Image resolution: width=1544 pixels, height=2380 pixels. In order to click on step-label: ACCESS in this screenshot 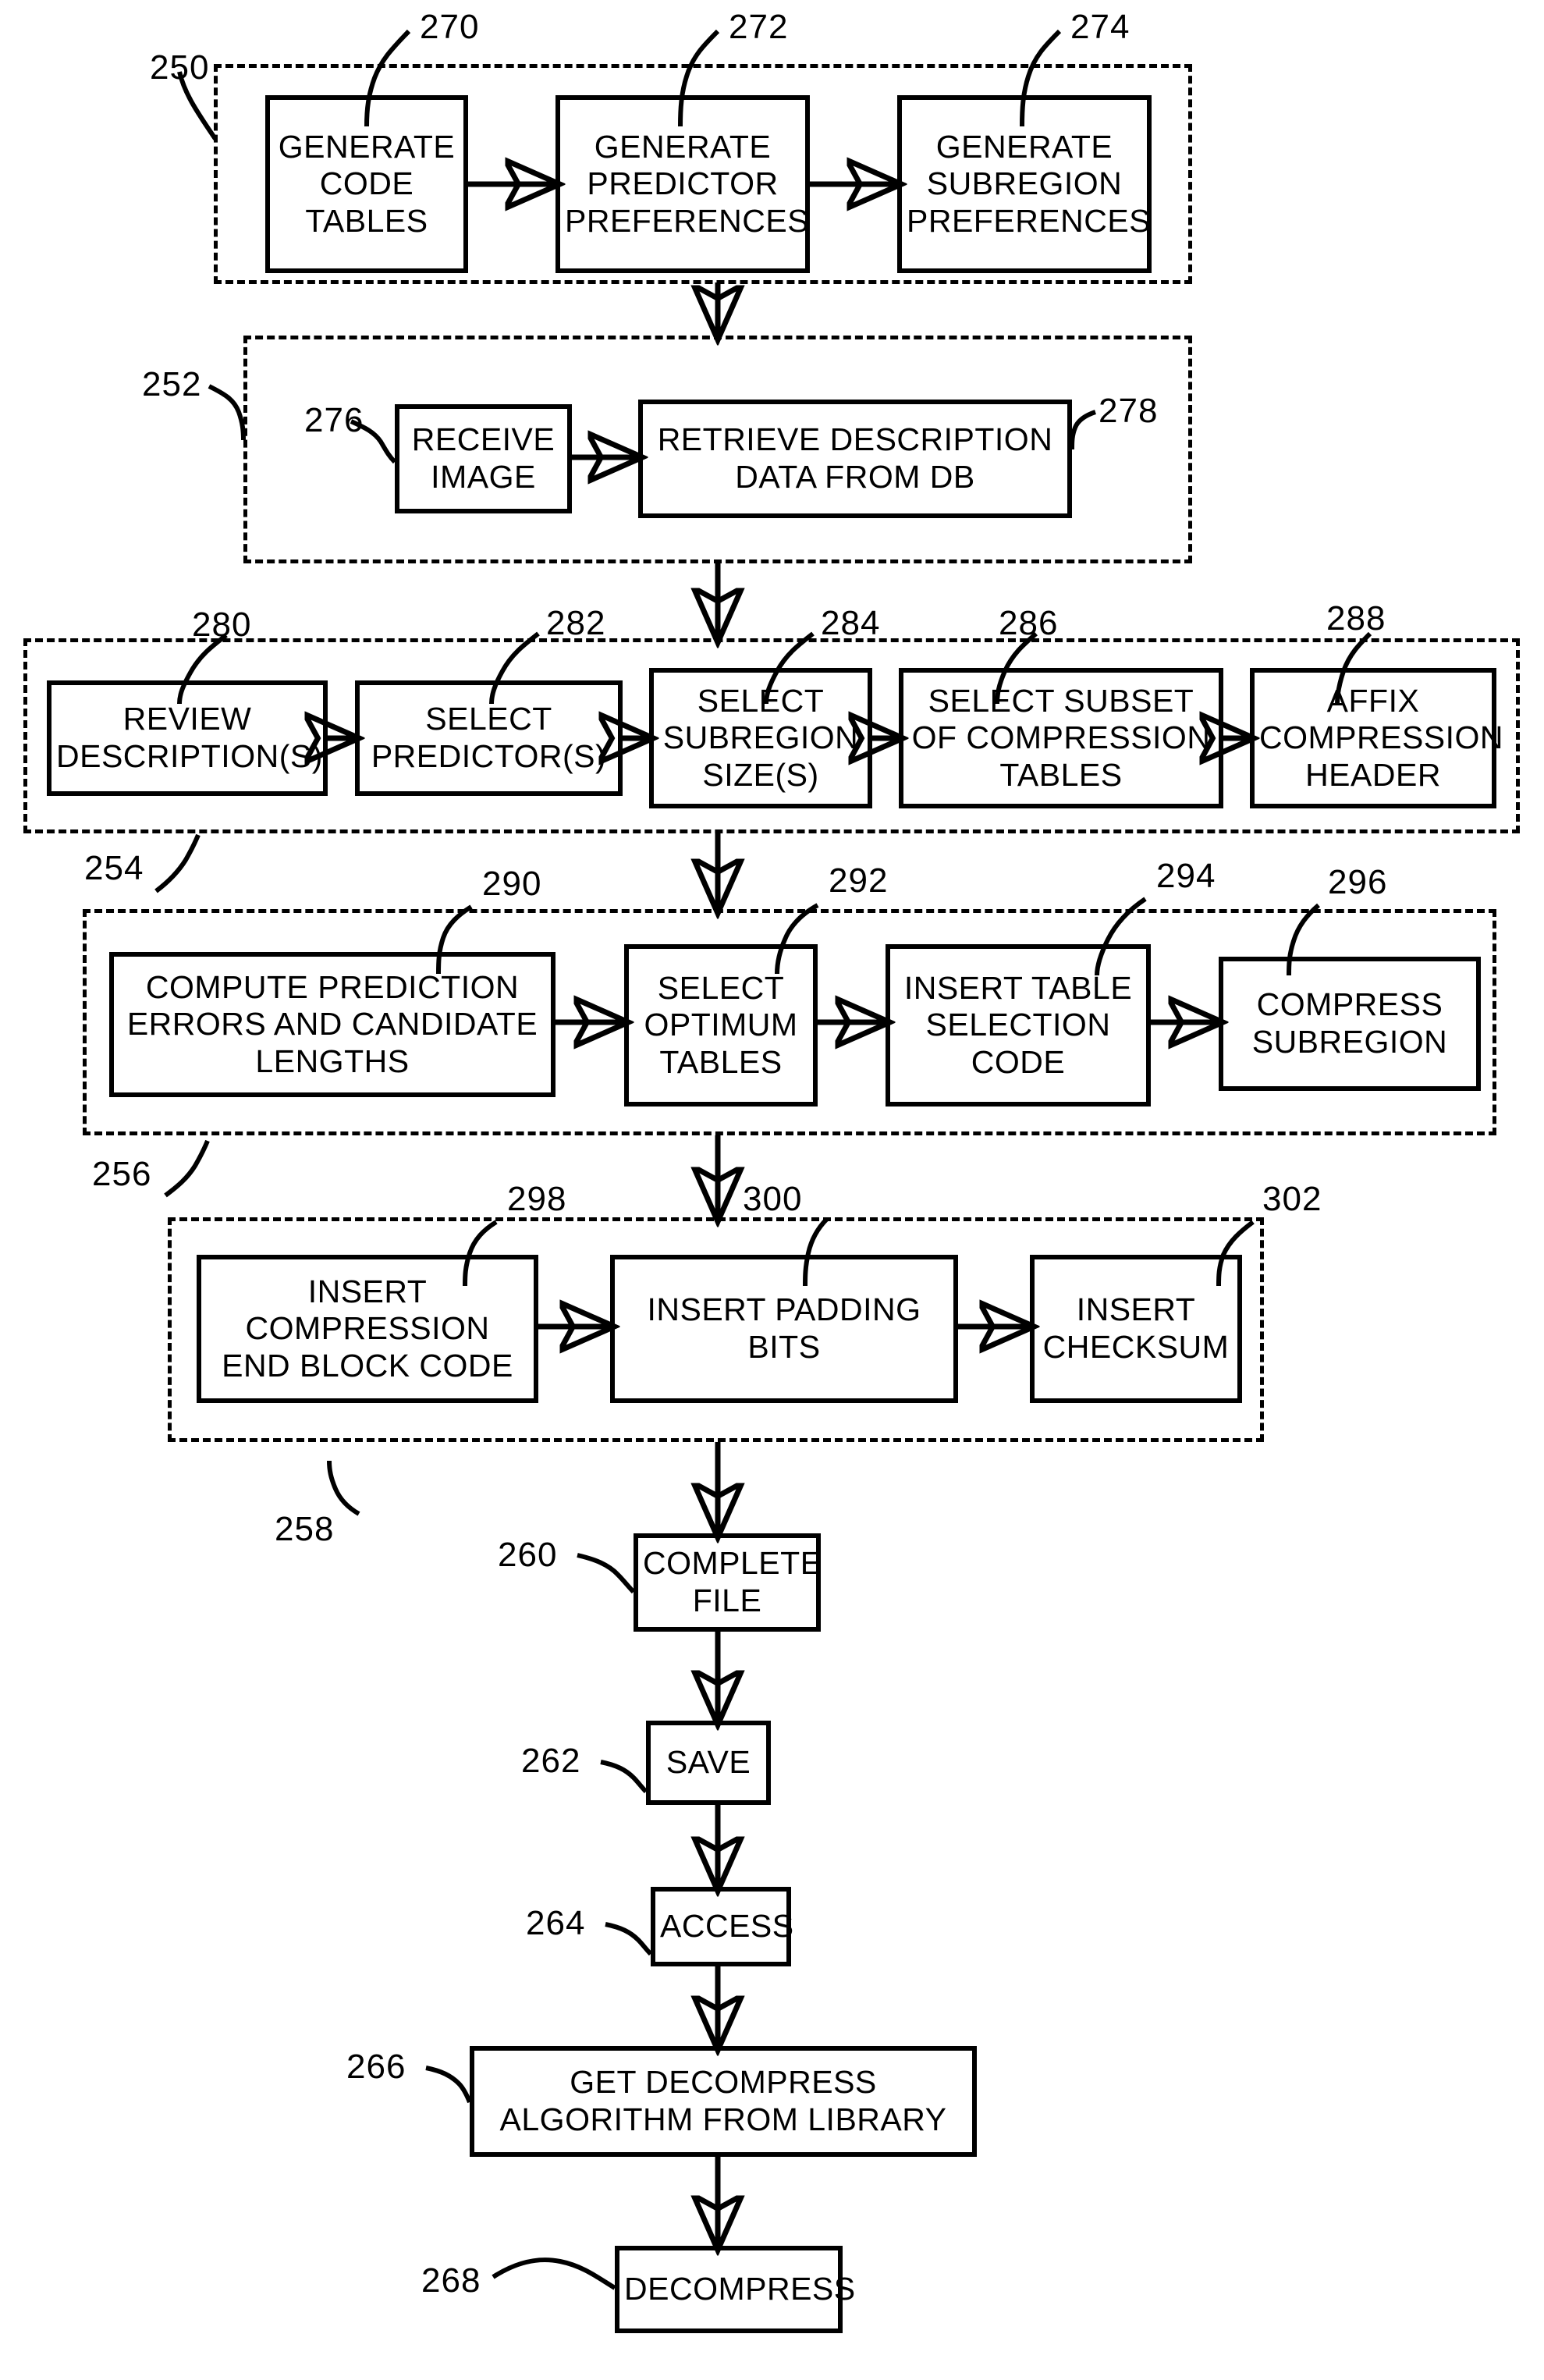, I will do `click(727, 1926)`.